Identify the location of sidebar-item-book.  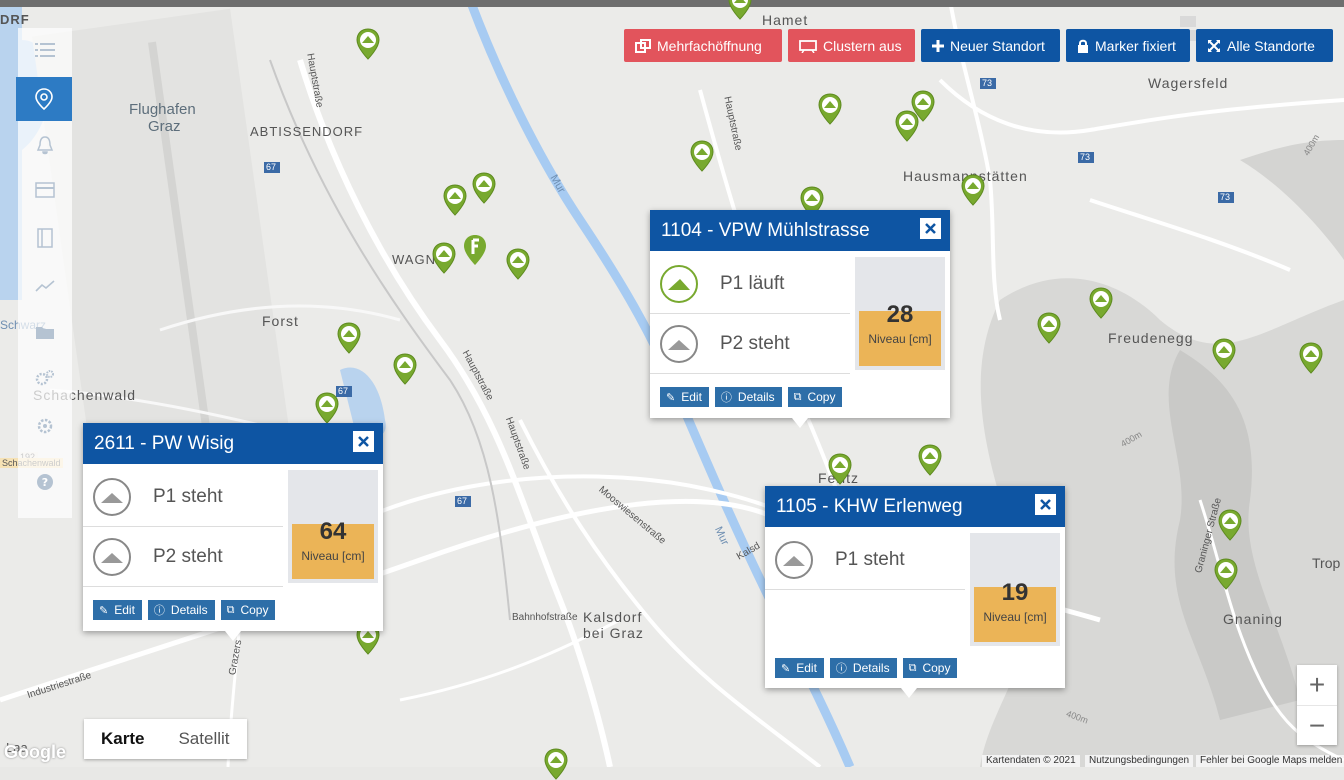
(45, 238).